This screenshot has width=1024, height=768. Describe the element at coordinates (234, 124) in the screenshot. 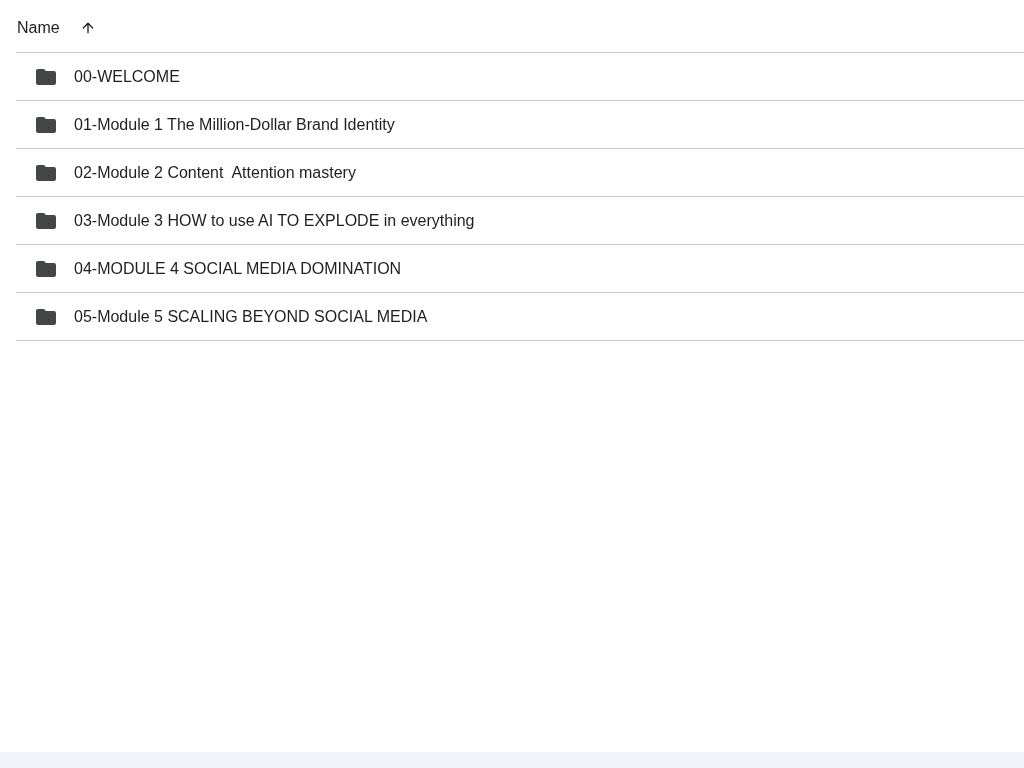

I see `folder-name: 01-Module 1 The Million-Dollar Brand Identity` at that location.